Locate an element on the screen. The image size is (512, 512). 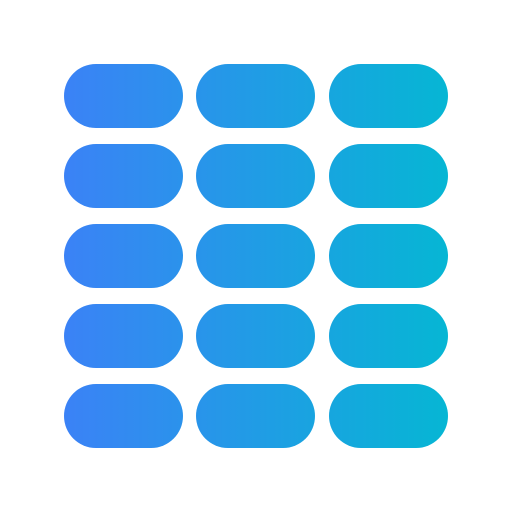
pill-r5-c3 is located at coordinates (388, 416).